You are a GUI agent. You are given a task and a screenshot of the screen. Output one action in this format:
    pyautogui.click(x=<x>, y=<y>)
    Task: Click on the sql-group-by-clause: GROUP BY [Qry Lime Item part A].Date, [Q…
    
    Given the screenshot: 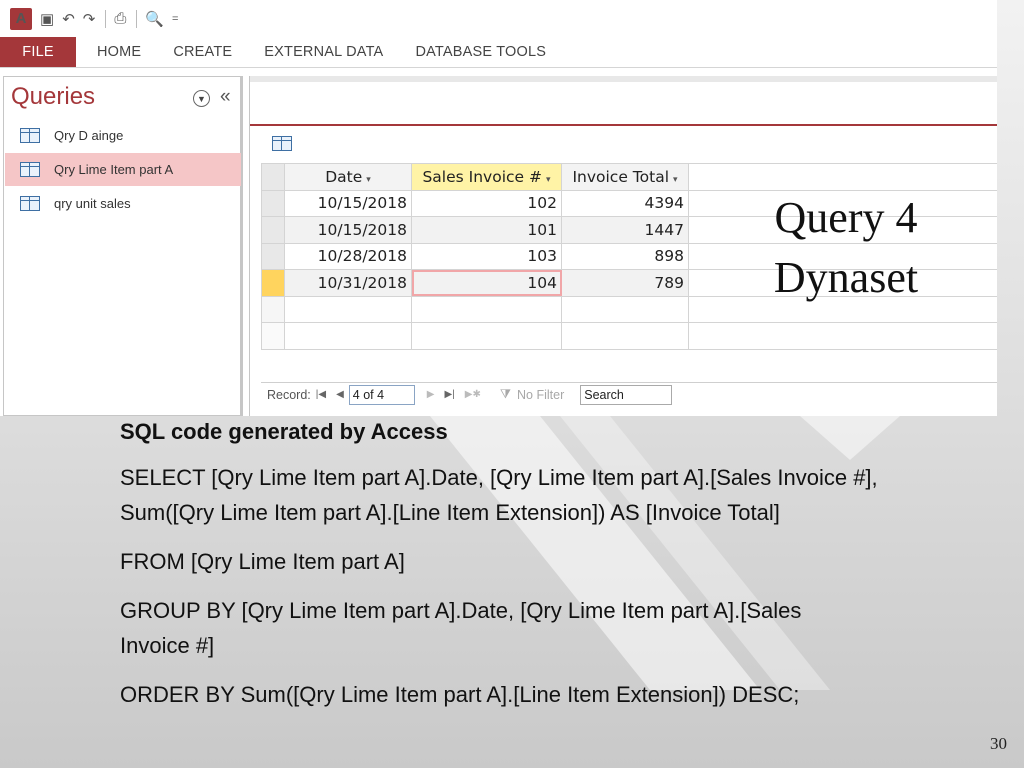 What is the action you would take?
    pyautogui.click(x=461, y=628)
    